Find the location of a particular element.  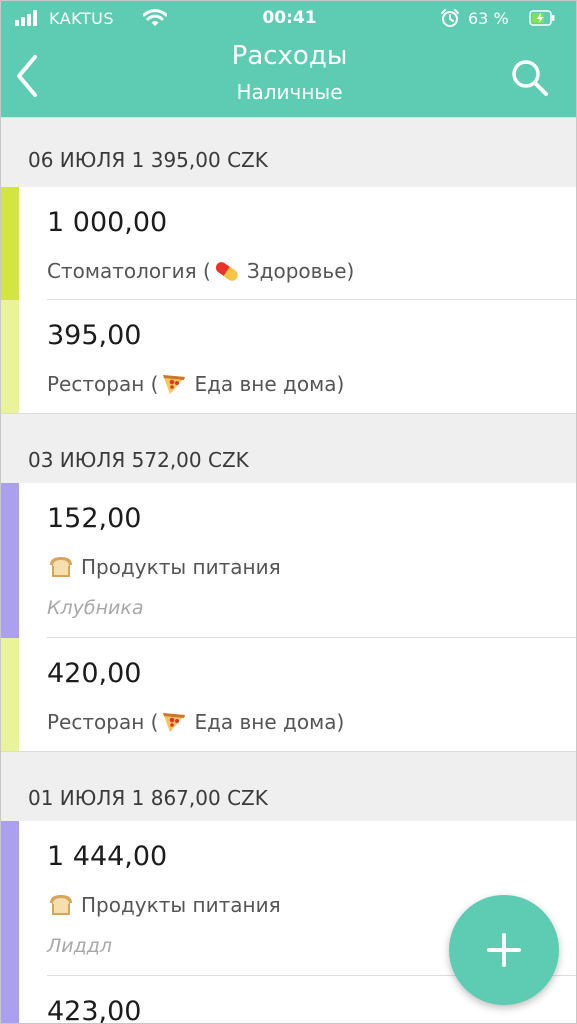

add-expense-button is located at coordinates (504, 950).